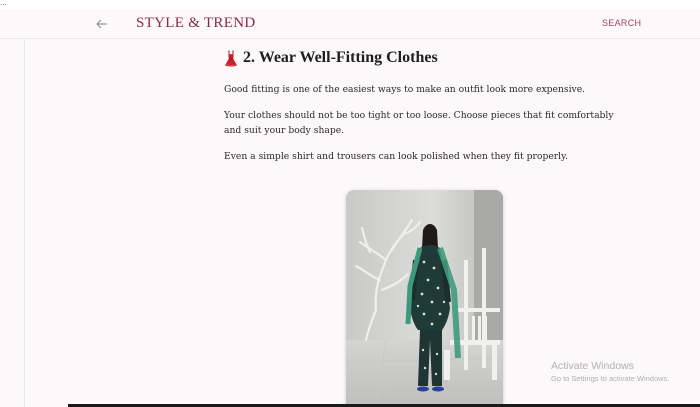  Describe the element at coordinates (610, 378) in the screenshot. I see `watermark-subtitle: Go to Settings to activate Windows.` at that location.